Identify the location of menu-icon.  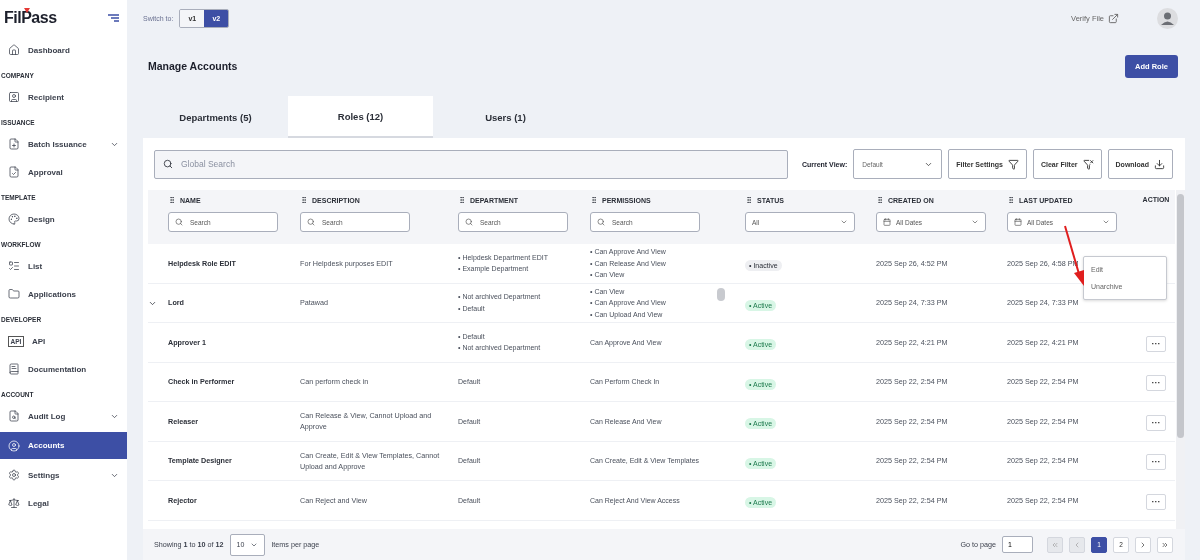
(113, 18).